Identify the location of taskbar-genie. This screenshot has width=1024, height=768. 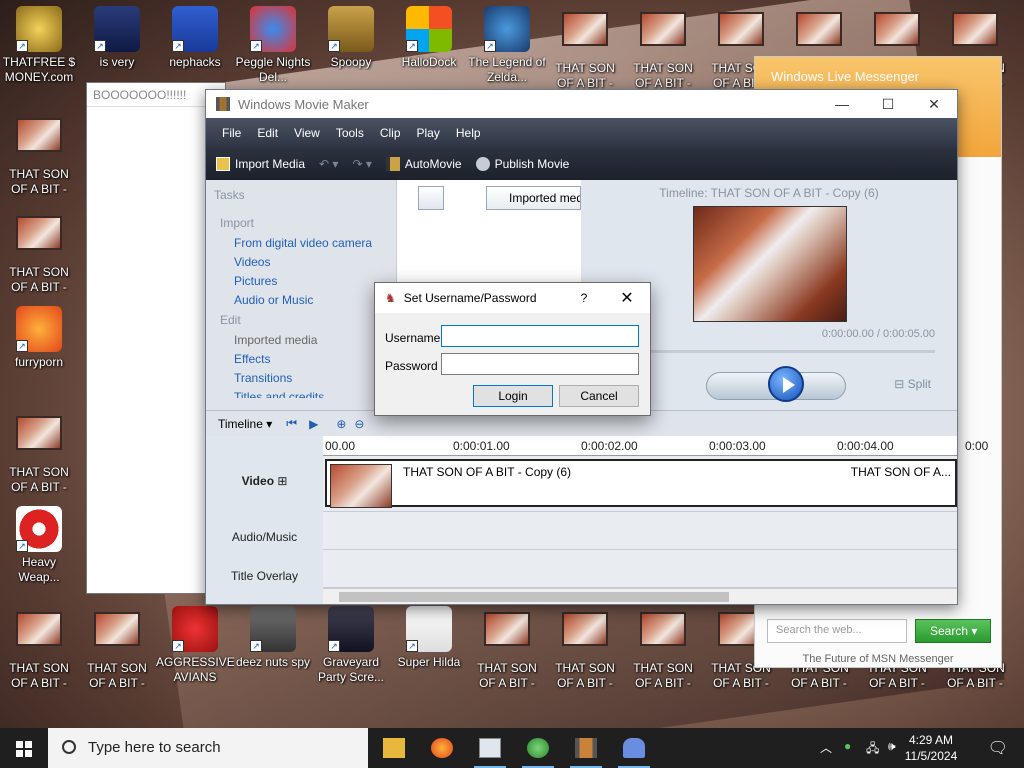
(634, 748).